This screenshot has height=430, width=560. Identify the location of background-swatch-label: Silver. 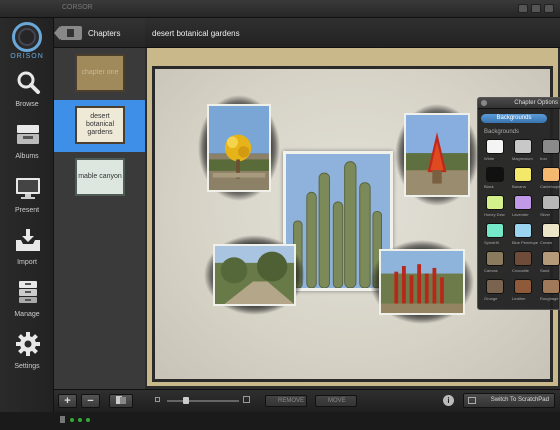
(545, 214).